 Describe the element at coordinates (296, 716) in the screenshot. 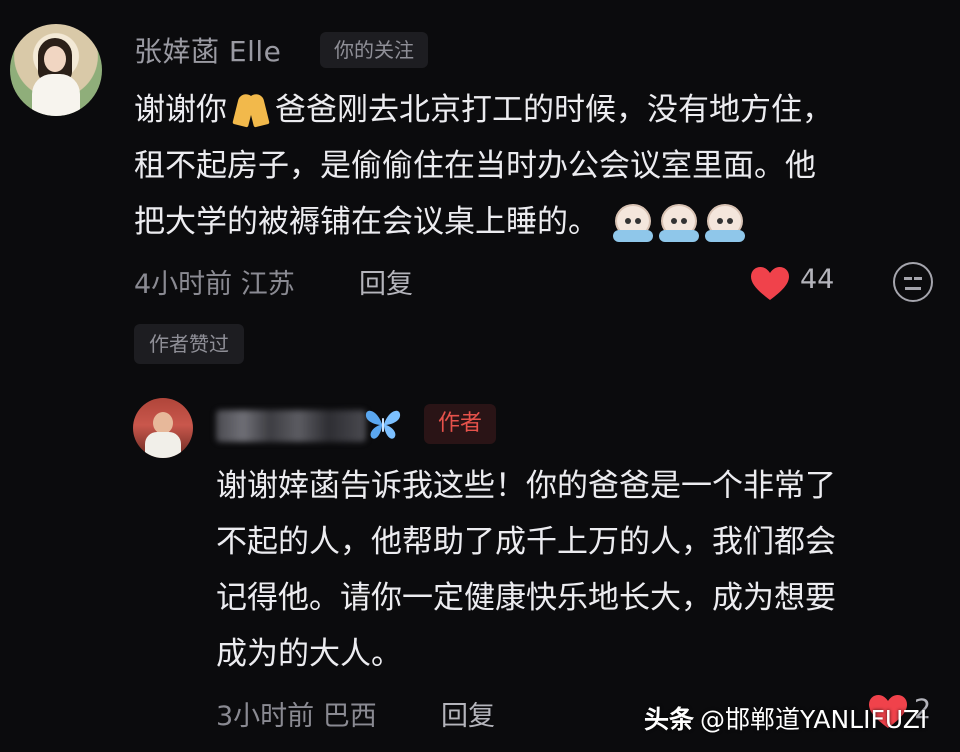

I see `reply-time-location: 3小时前 巴西` at that location.